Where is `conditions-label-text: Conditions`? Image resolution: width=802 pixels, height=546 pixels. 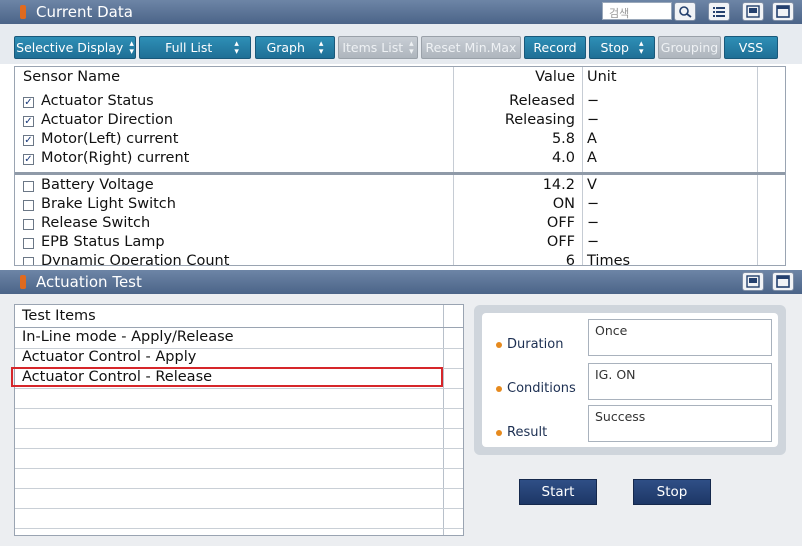
conditions-label-text: Conditions is located at coordinates (541, 388).